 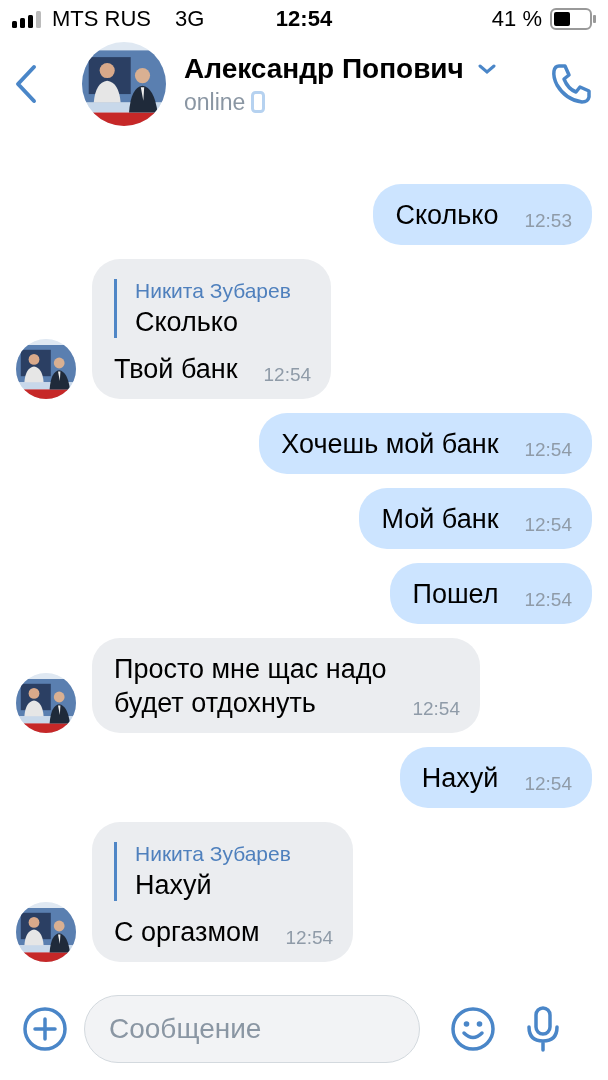 What do you see at coordinates (543, 1029) in the screenshot?
I see `microphone-icon` at bounding box center [543, 1029].